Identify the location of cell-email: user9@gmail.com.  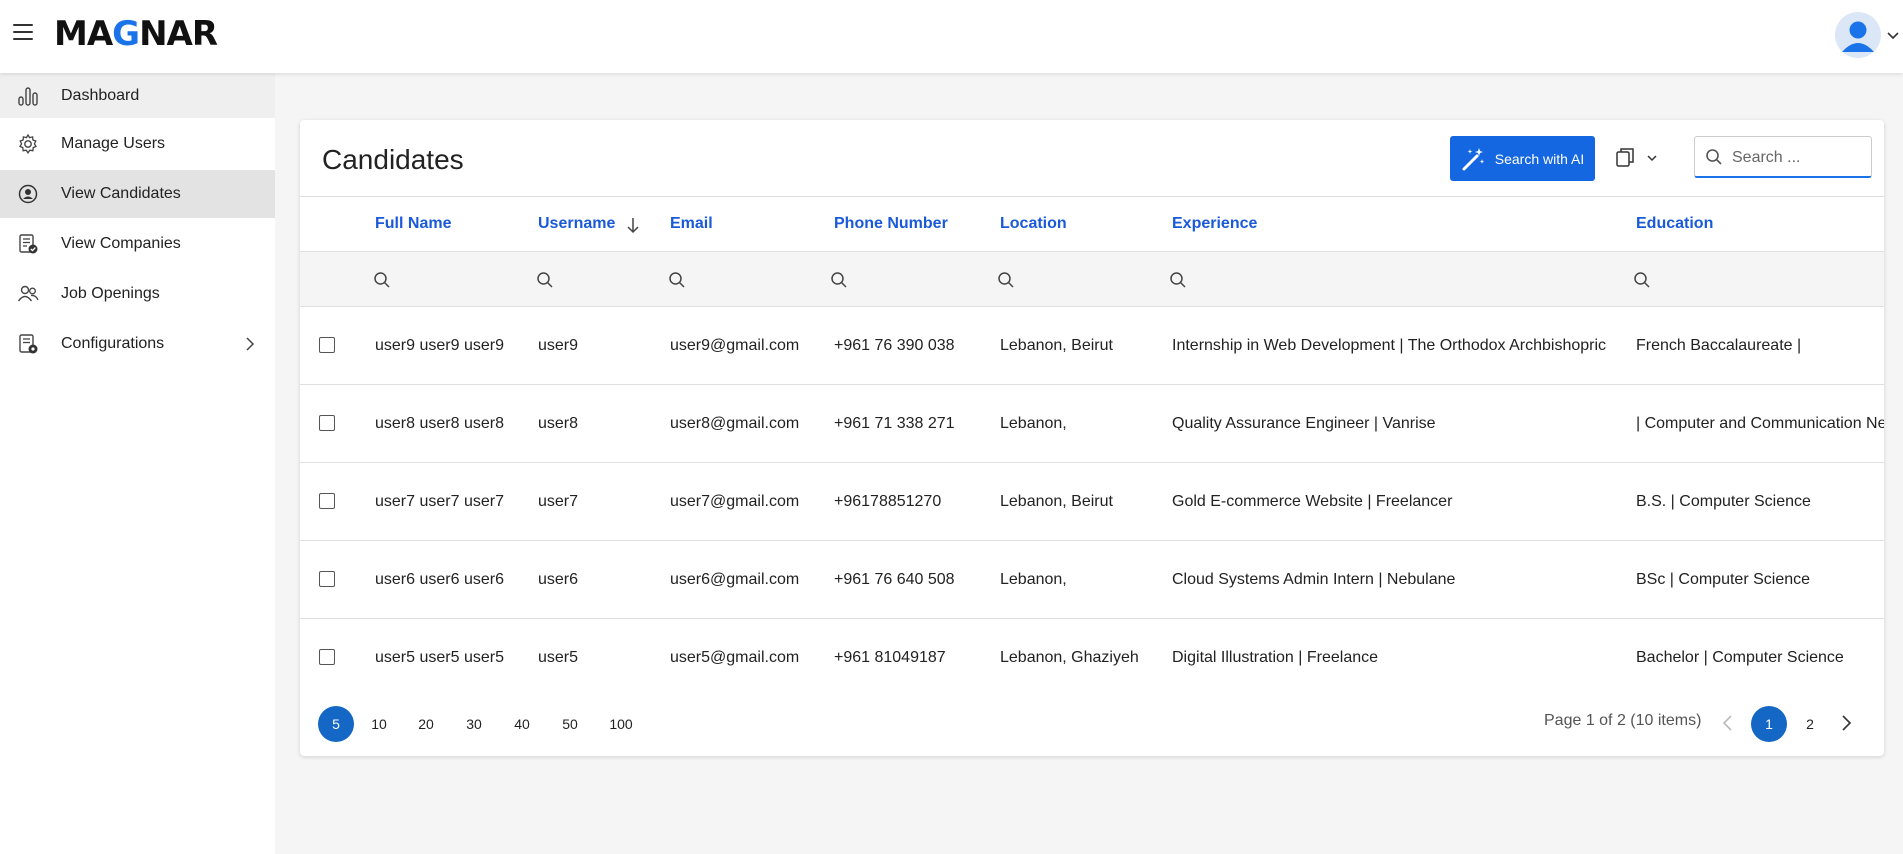
(735, 345).